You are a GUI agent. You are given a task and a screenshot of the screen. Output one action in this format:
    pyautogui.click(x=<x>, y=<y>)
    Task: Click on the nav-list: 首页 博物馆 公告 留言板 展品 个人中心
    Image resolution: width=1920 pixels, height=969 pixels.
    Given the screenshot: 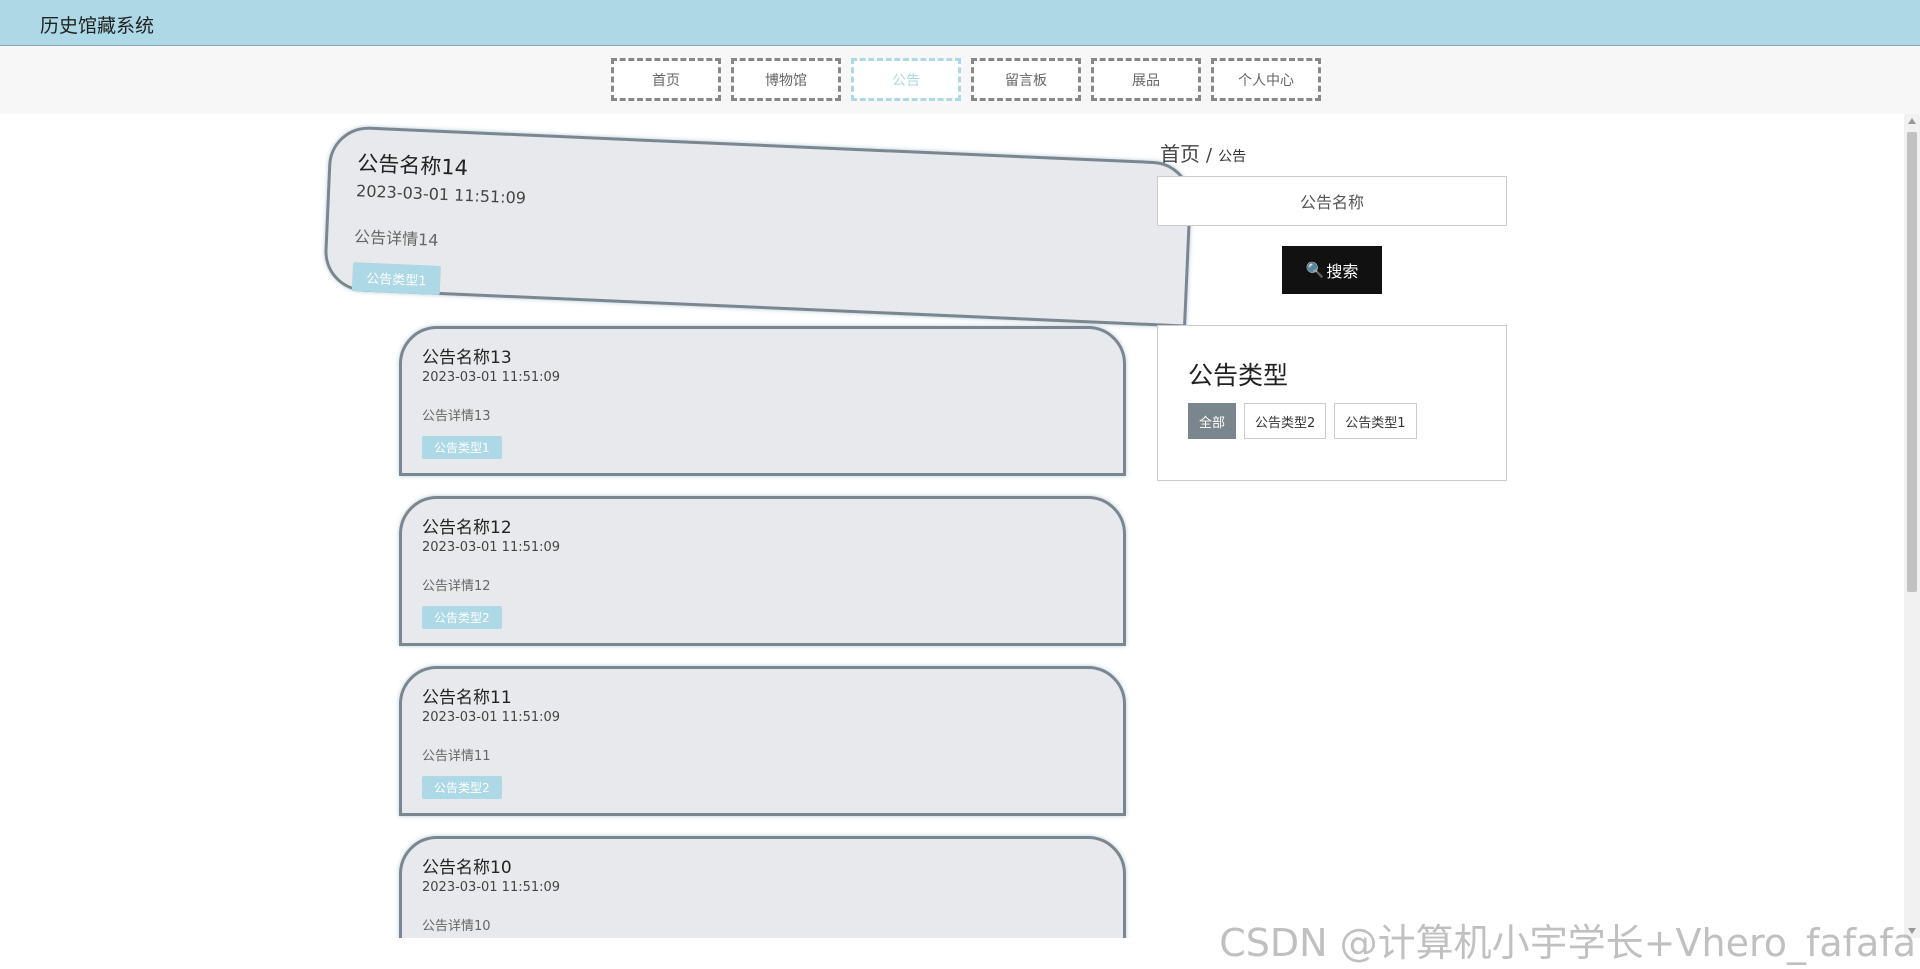 What is the action you would take?
    pyautogui.click(x=966, y=79)
    